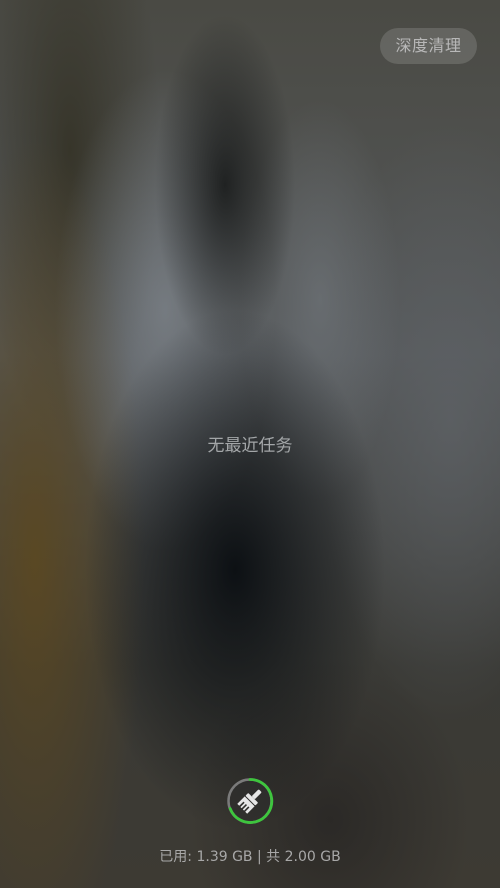 This screenshot has height=888, width=500. Describe the element at coordinates (428, 46) in the screenshot. I see `deep-clean-button: 深度清理` at that location.